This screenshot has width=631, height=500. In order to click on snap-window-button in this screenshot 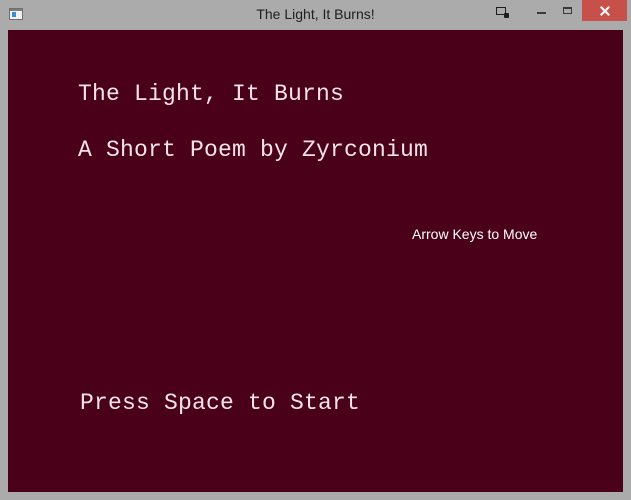, I will do `click(501, 10)`.